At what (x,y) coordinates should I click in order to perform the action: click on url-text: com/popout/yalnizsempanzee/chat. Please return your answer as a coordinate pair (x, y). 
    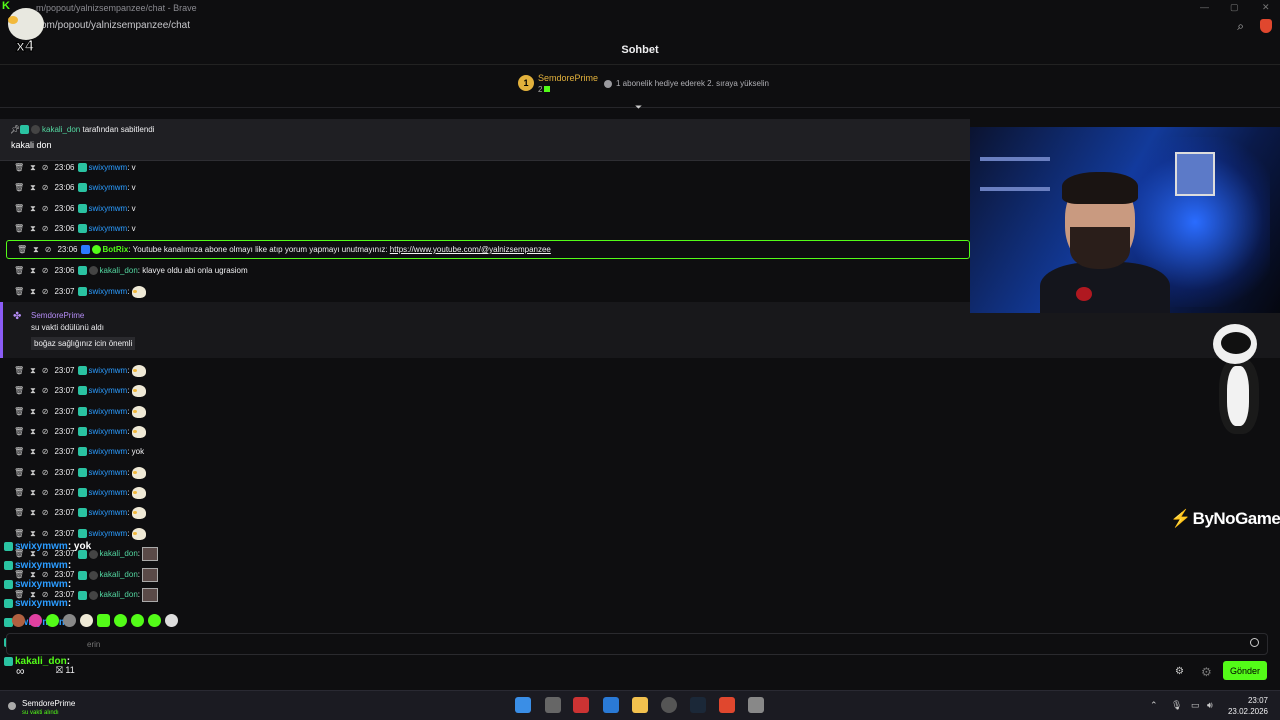
    Looking at the image, I should click on (113, 25).